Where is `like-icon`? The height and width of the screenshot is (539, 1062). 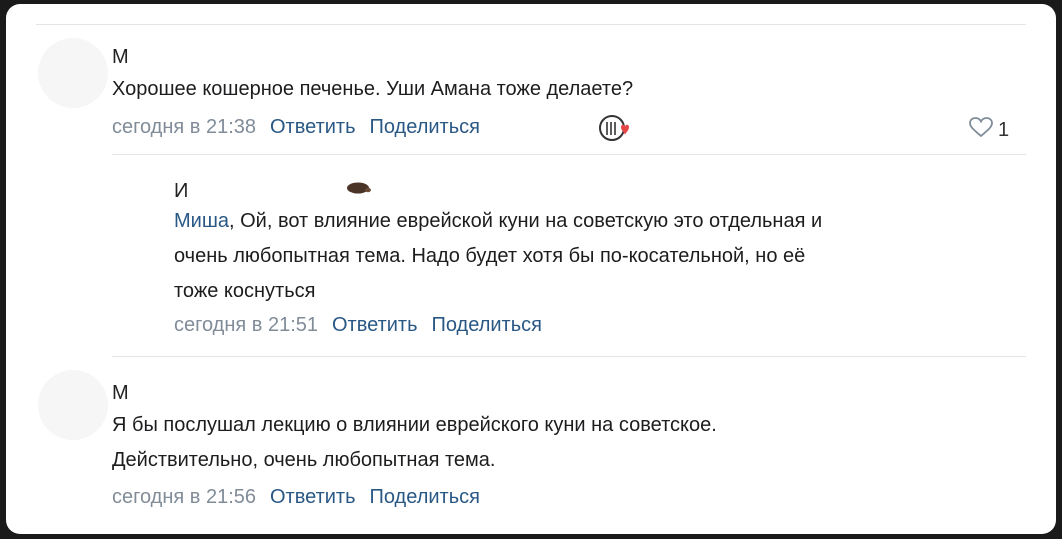 like-icon is located at coordinates (981, 130).